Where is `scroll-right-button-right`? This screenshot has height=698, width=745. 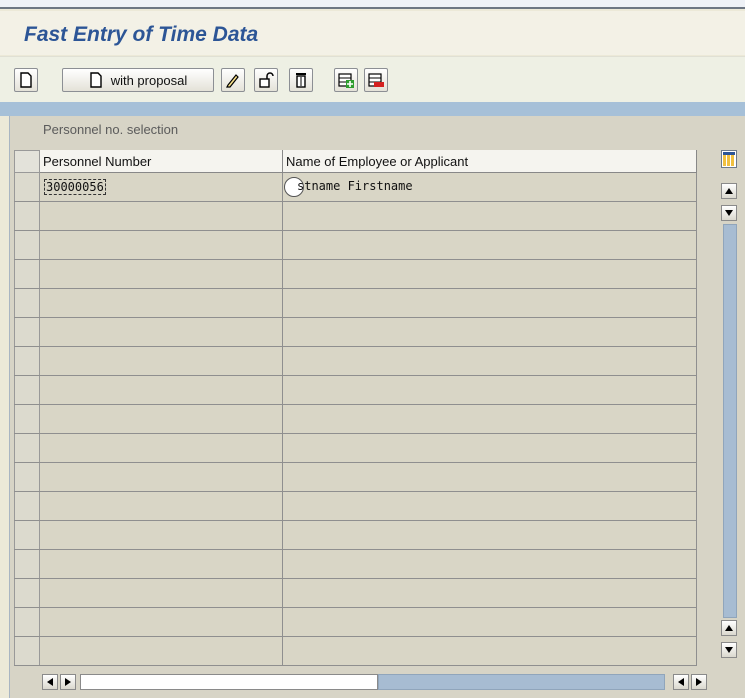
scroll-right-button-right is located at coordinates (699, 682).